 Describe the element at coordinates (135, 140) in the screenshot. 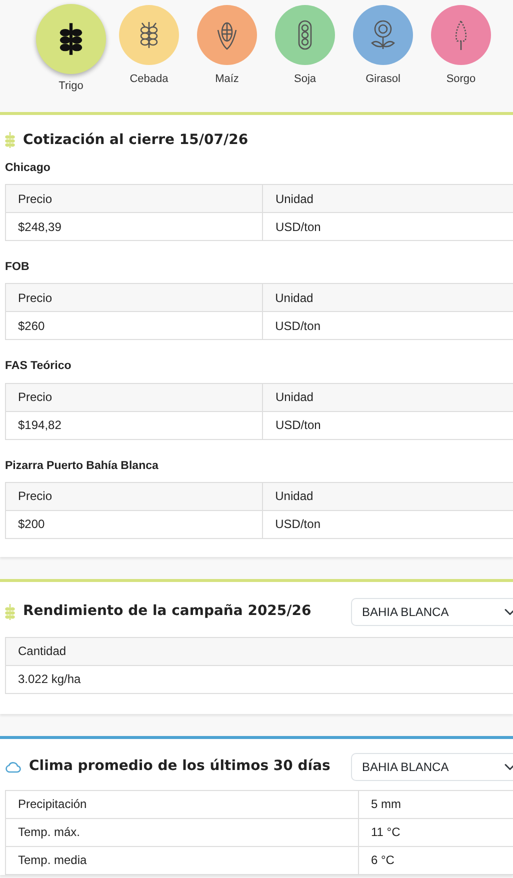

I see `section-title: Cotización al cierre 15/07/26` at that location.